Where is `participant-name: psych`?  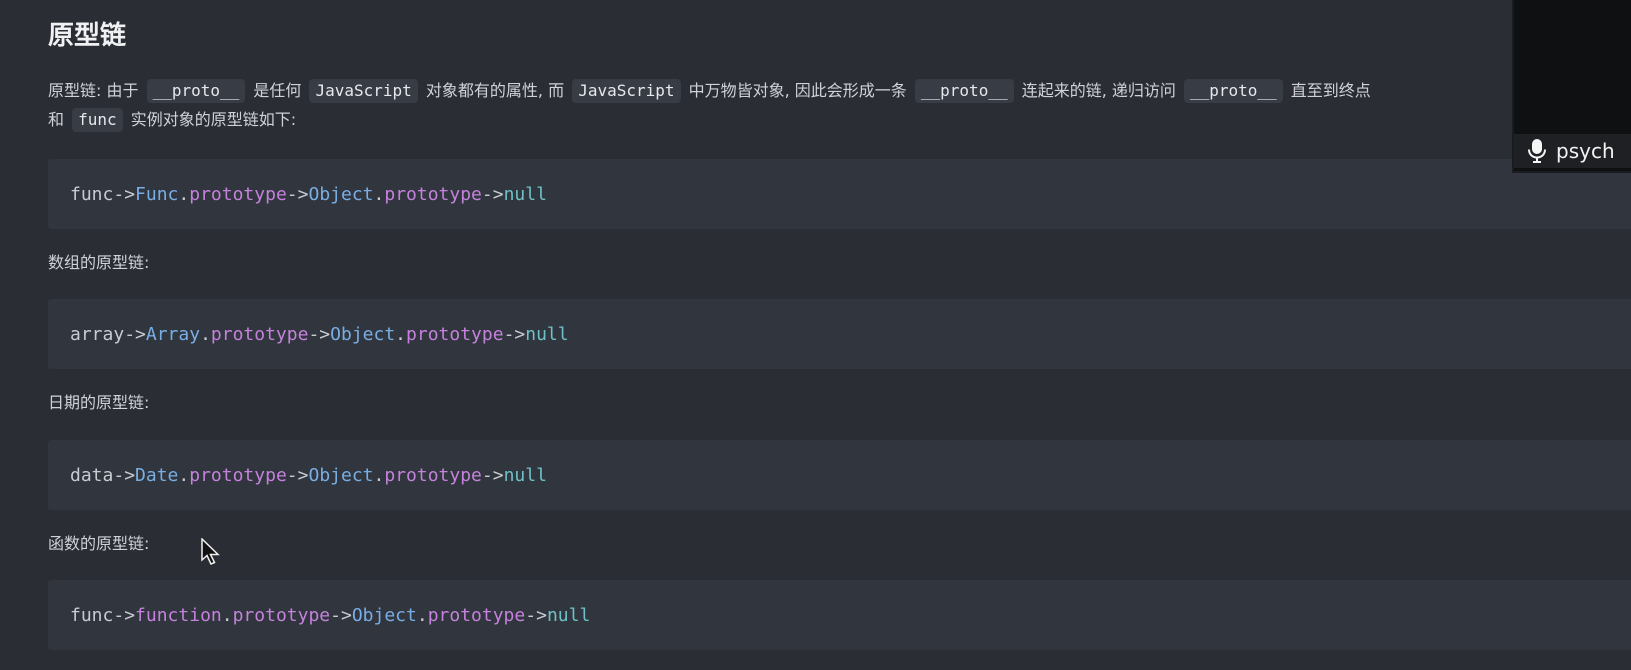 participant-name: psych is located at coordinates (1585, 151).